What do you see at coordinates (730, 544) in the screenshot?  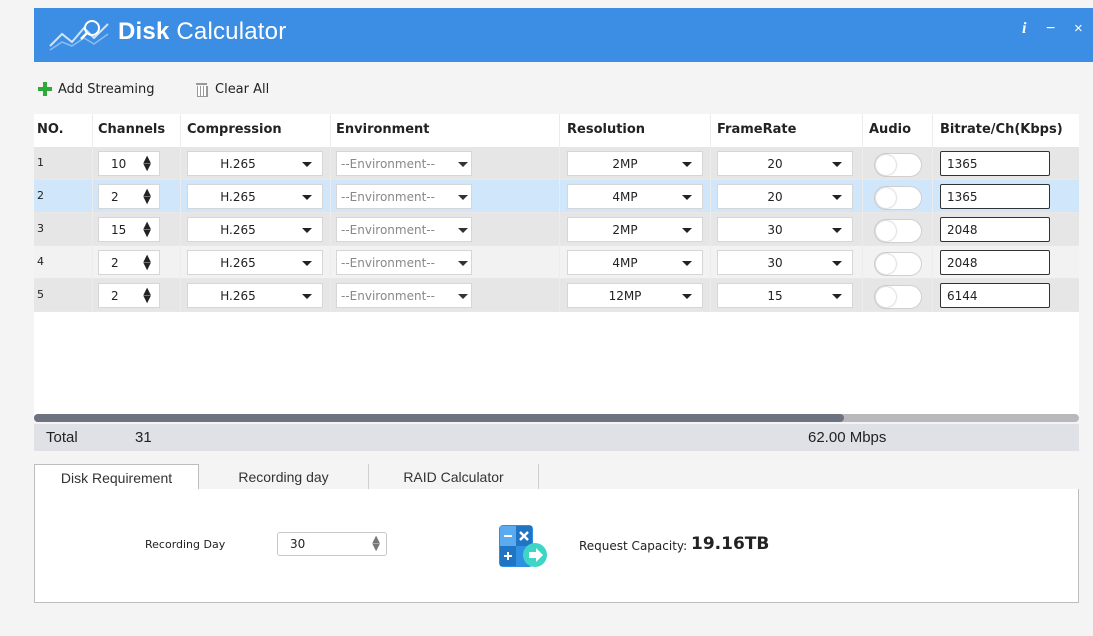 I see `request-capacity-value: 19.16TB` at bounding box center [730, 544].